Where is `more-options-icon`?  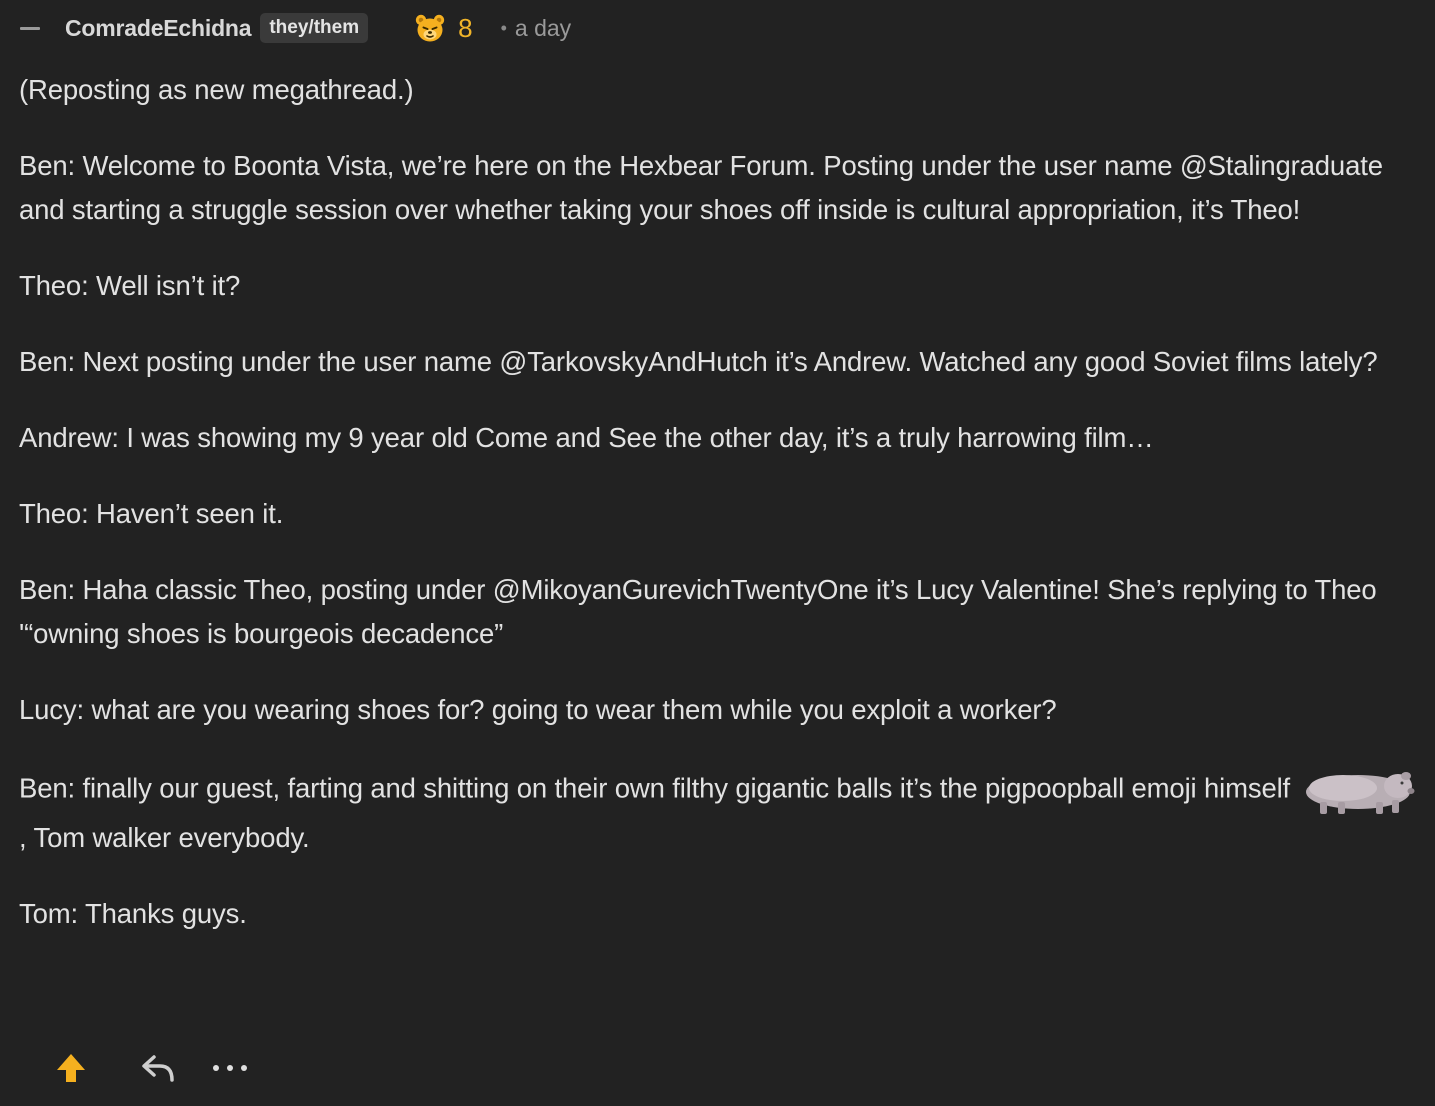
more-options-icon is located at coordinates (230, 1068).